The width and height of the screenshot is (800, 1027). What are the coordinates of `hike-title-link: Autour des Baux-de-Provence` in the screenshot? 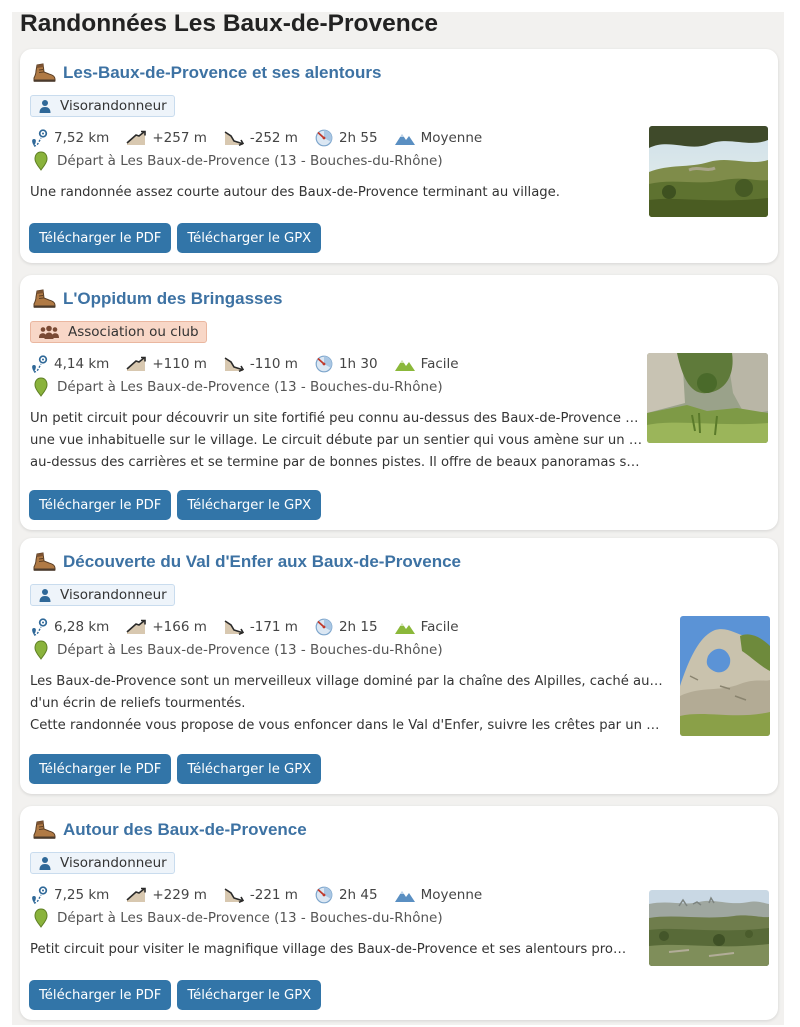 It's located at (169, 830).